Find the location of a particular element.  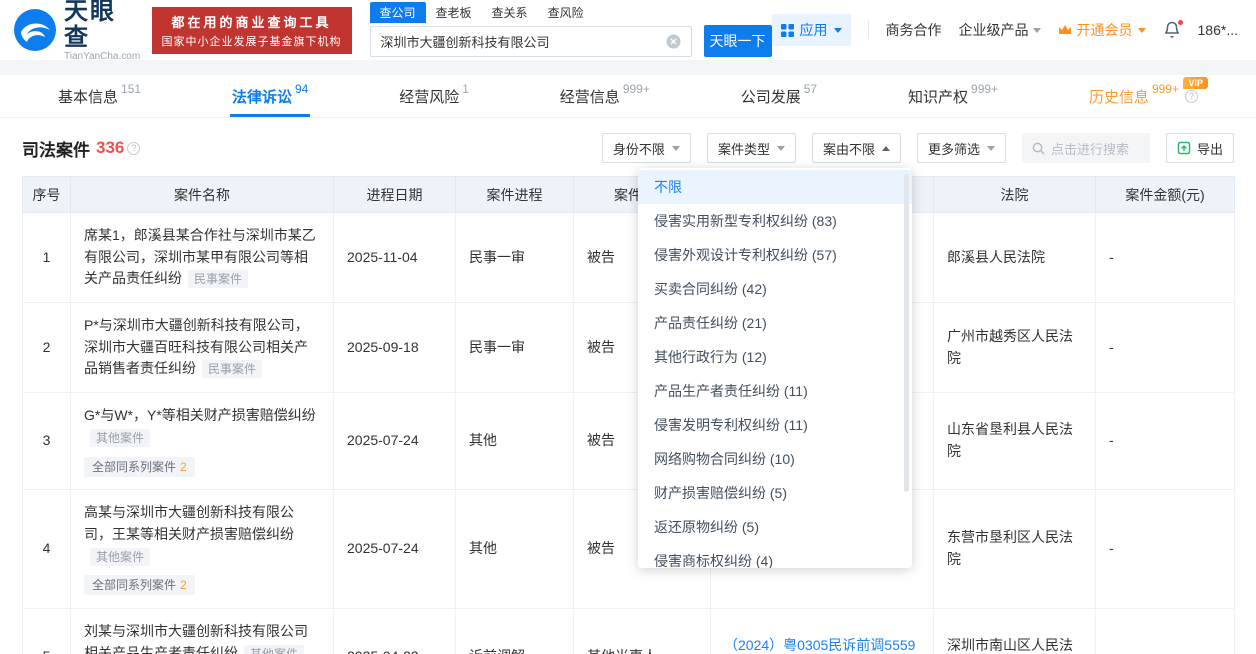

case-name-link: 高某与深圳市大疆创新科技有限公司，王某等相关财产损害赔偿纠纷 is located at coordinates (189, 523).